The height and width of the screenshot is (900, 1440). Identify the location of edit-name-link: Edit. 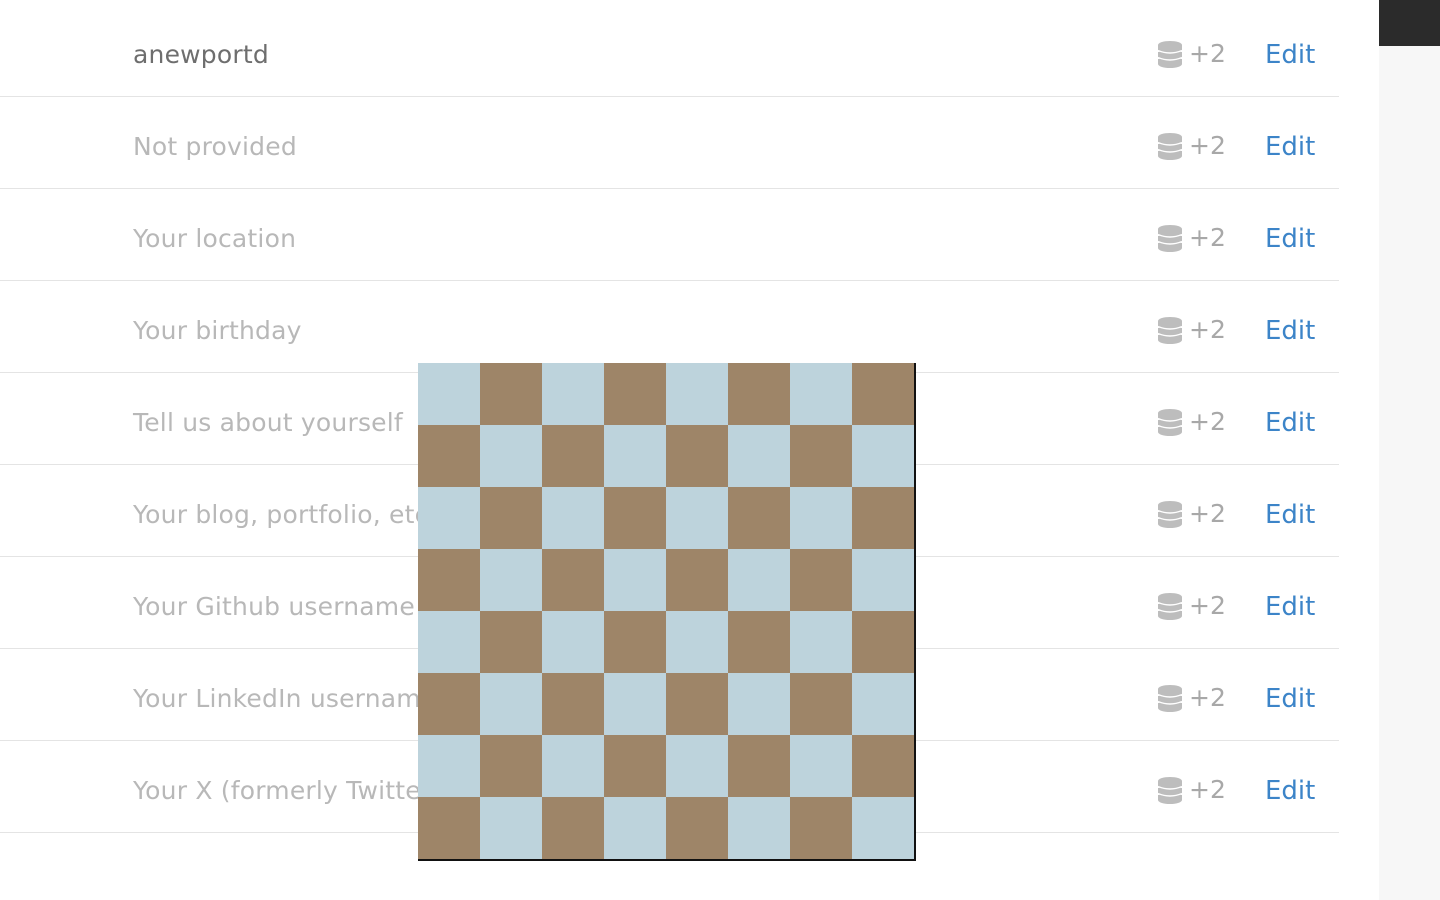
(1290, 142).